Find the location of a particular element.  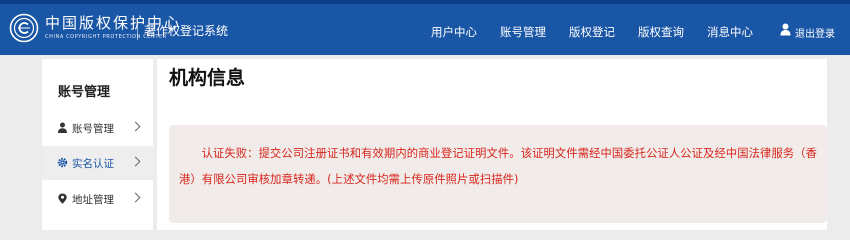

sidebar-item-label: 账号管理 is located at coordinates (93, 129).